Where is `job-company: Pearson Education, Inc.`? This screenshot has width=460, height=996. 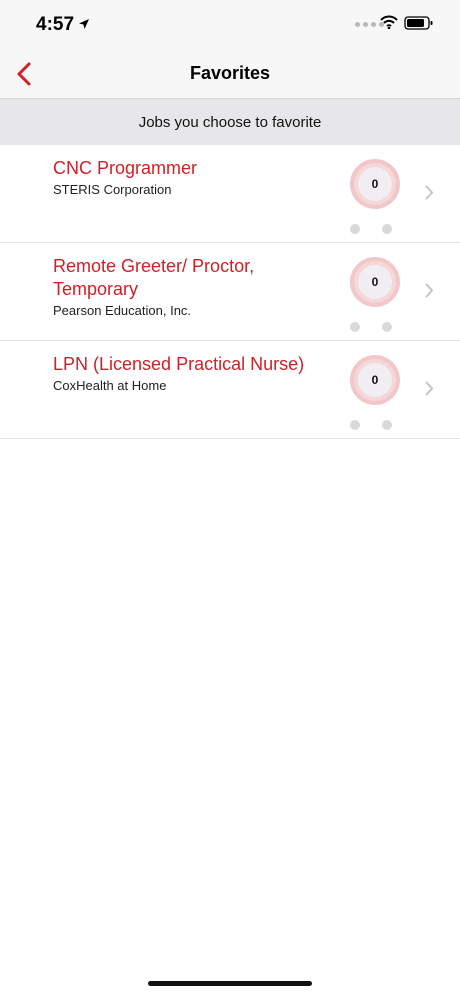 job-company: Pearson Education, Inc. is located at coordinates (122, 310).